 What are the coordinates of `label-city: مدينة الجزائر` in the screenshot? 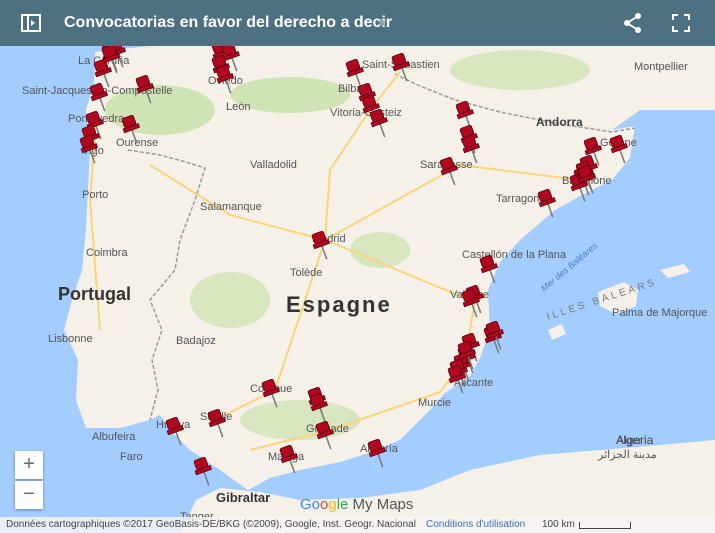 It's located at (627, 455).